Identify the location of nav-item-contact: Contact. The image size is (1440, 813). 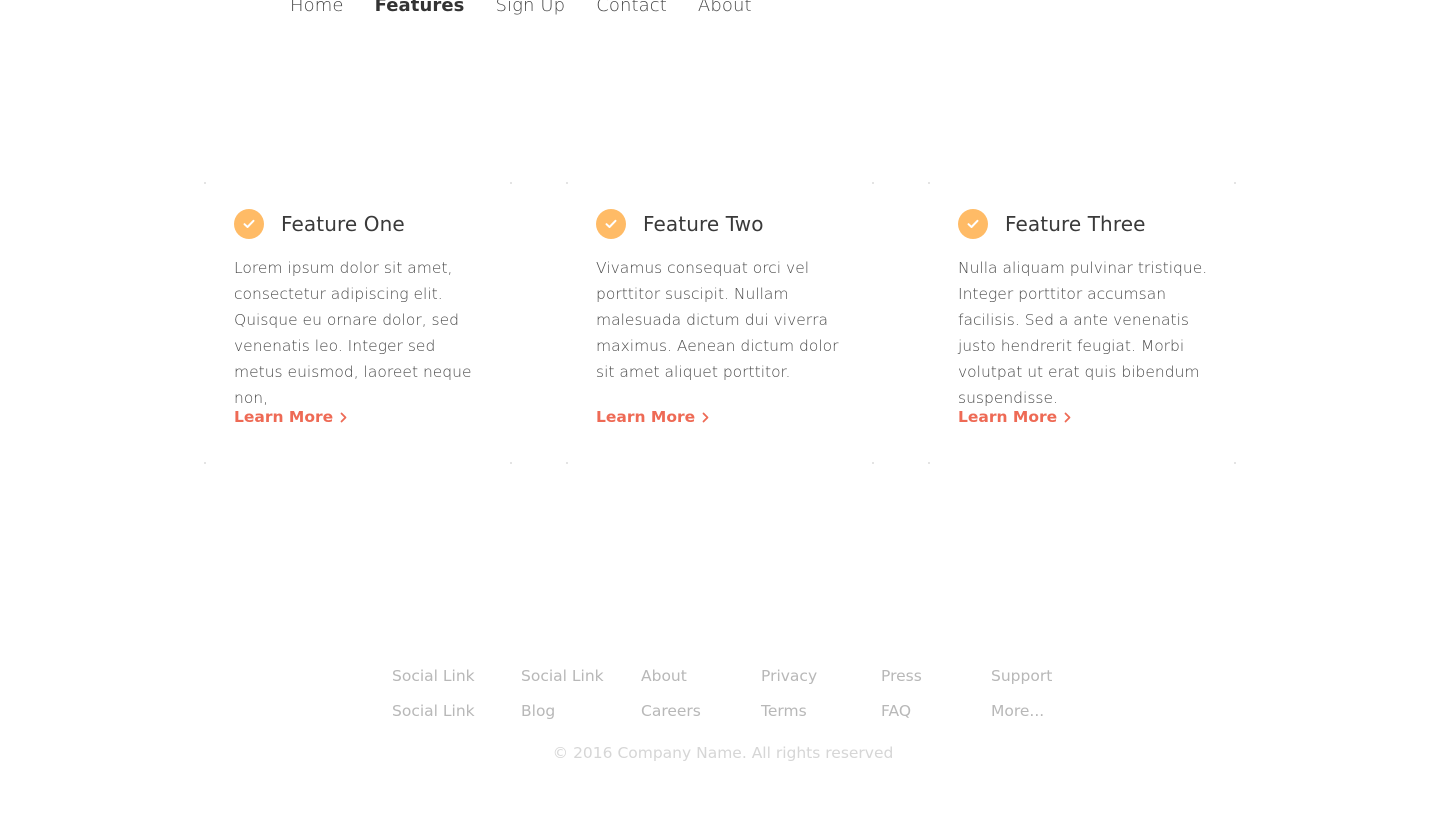
(631, 8).